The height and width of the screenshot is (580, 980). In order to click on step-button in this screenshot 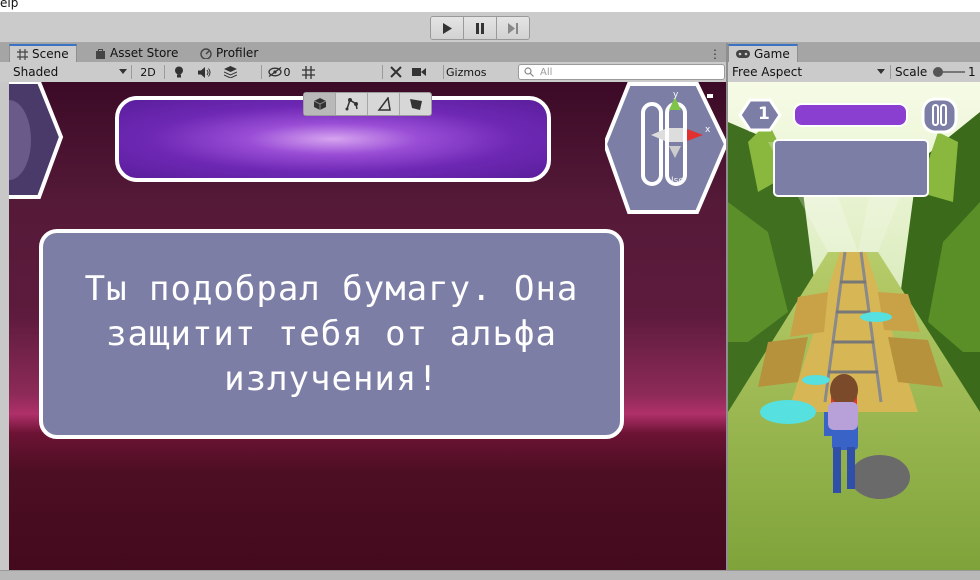, I will do `click(513, 28)`.